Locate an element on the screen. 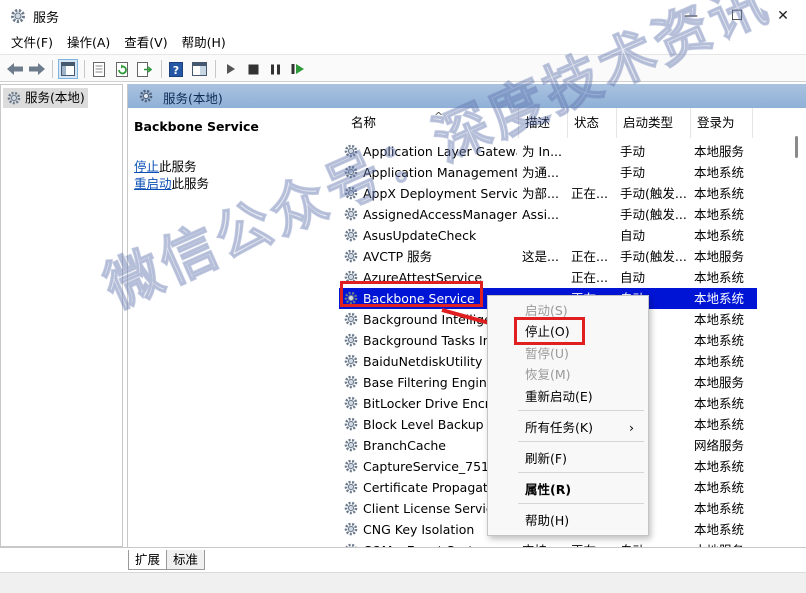  column-header-status: 状态 is located at coordinates (592, 123).